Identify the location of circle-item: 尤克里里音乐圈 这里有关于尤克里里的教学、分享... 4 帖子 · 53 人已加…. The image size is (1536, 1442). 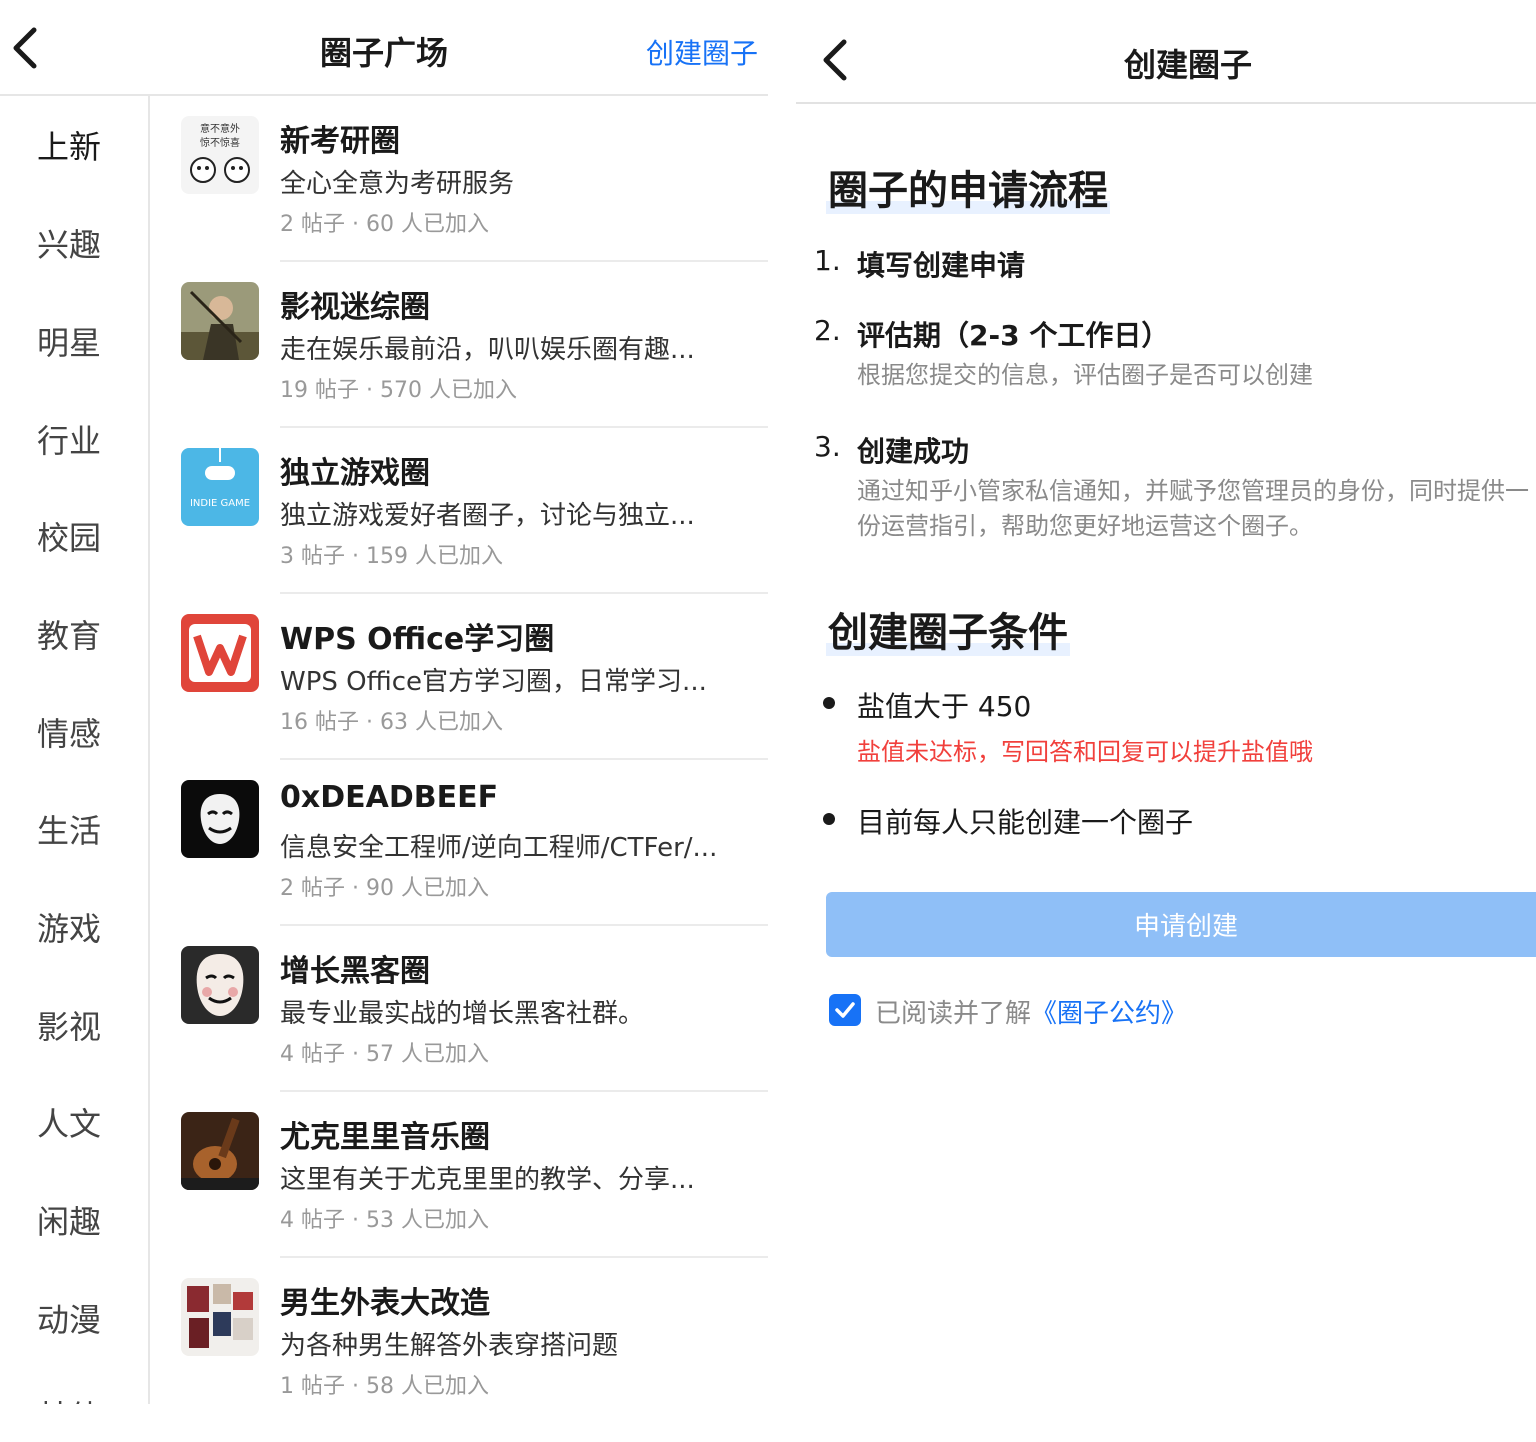
(459, 1175).